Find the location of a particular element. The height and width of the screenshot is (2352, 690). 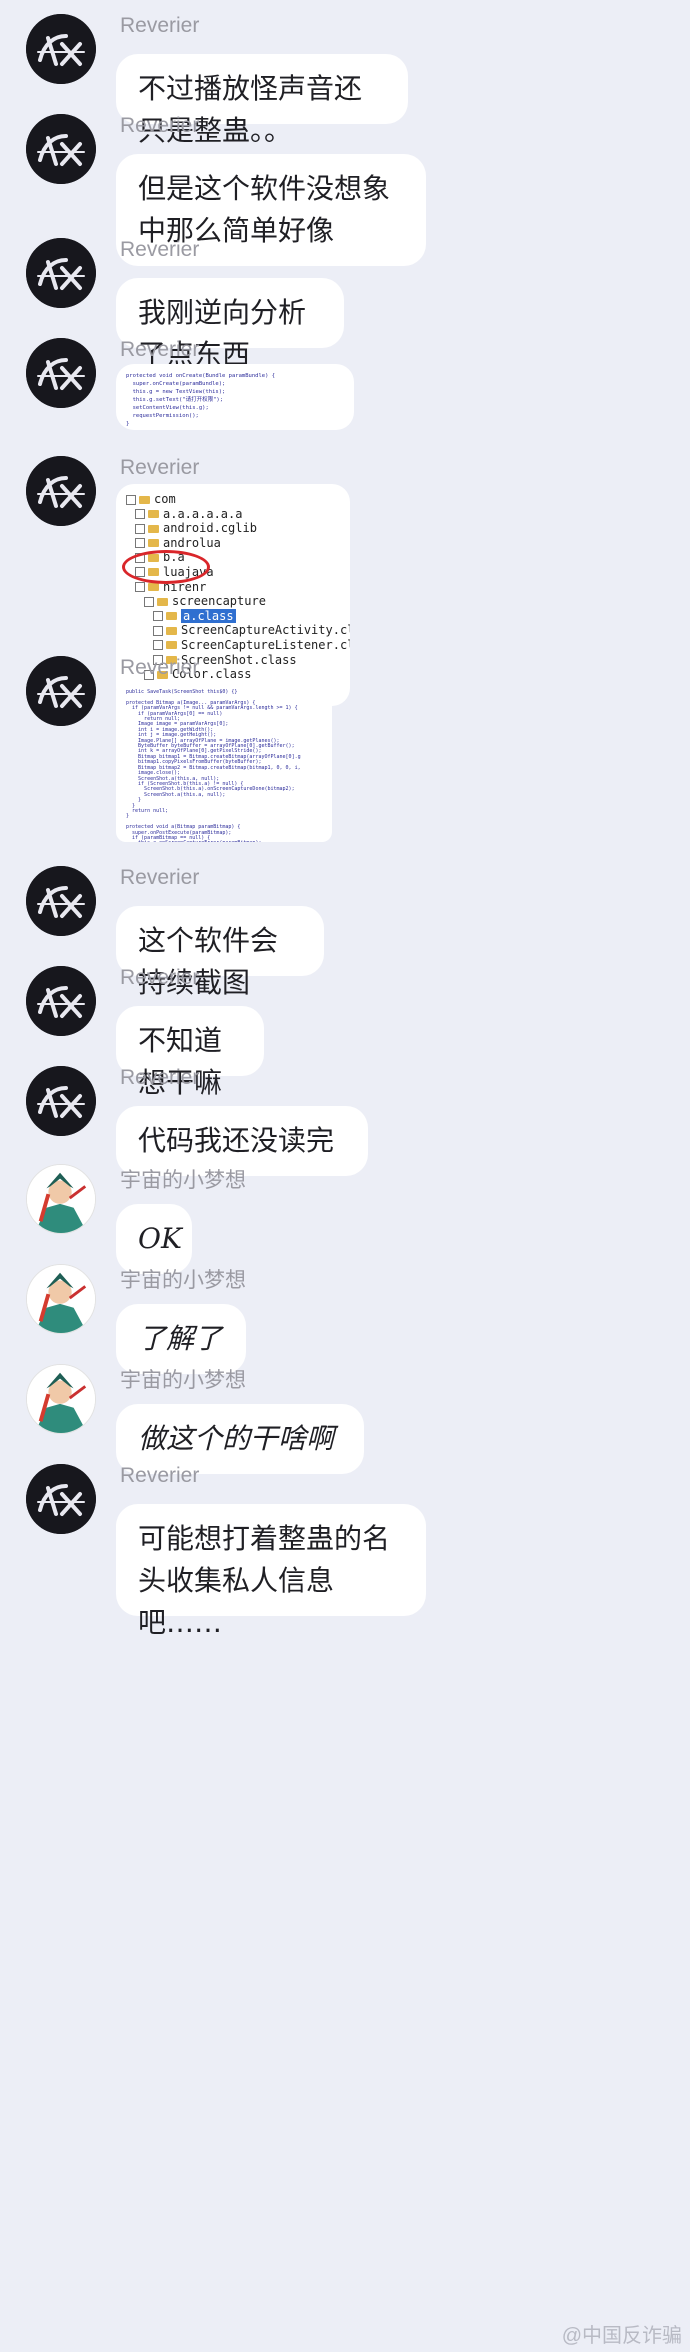

tree-node-label: screencapture is located at coordinates (219, 601).